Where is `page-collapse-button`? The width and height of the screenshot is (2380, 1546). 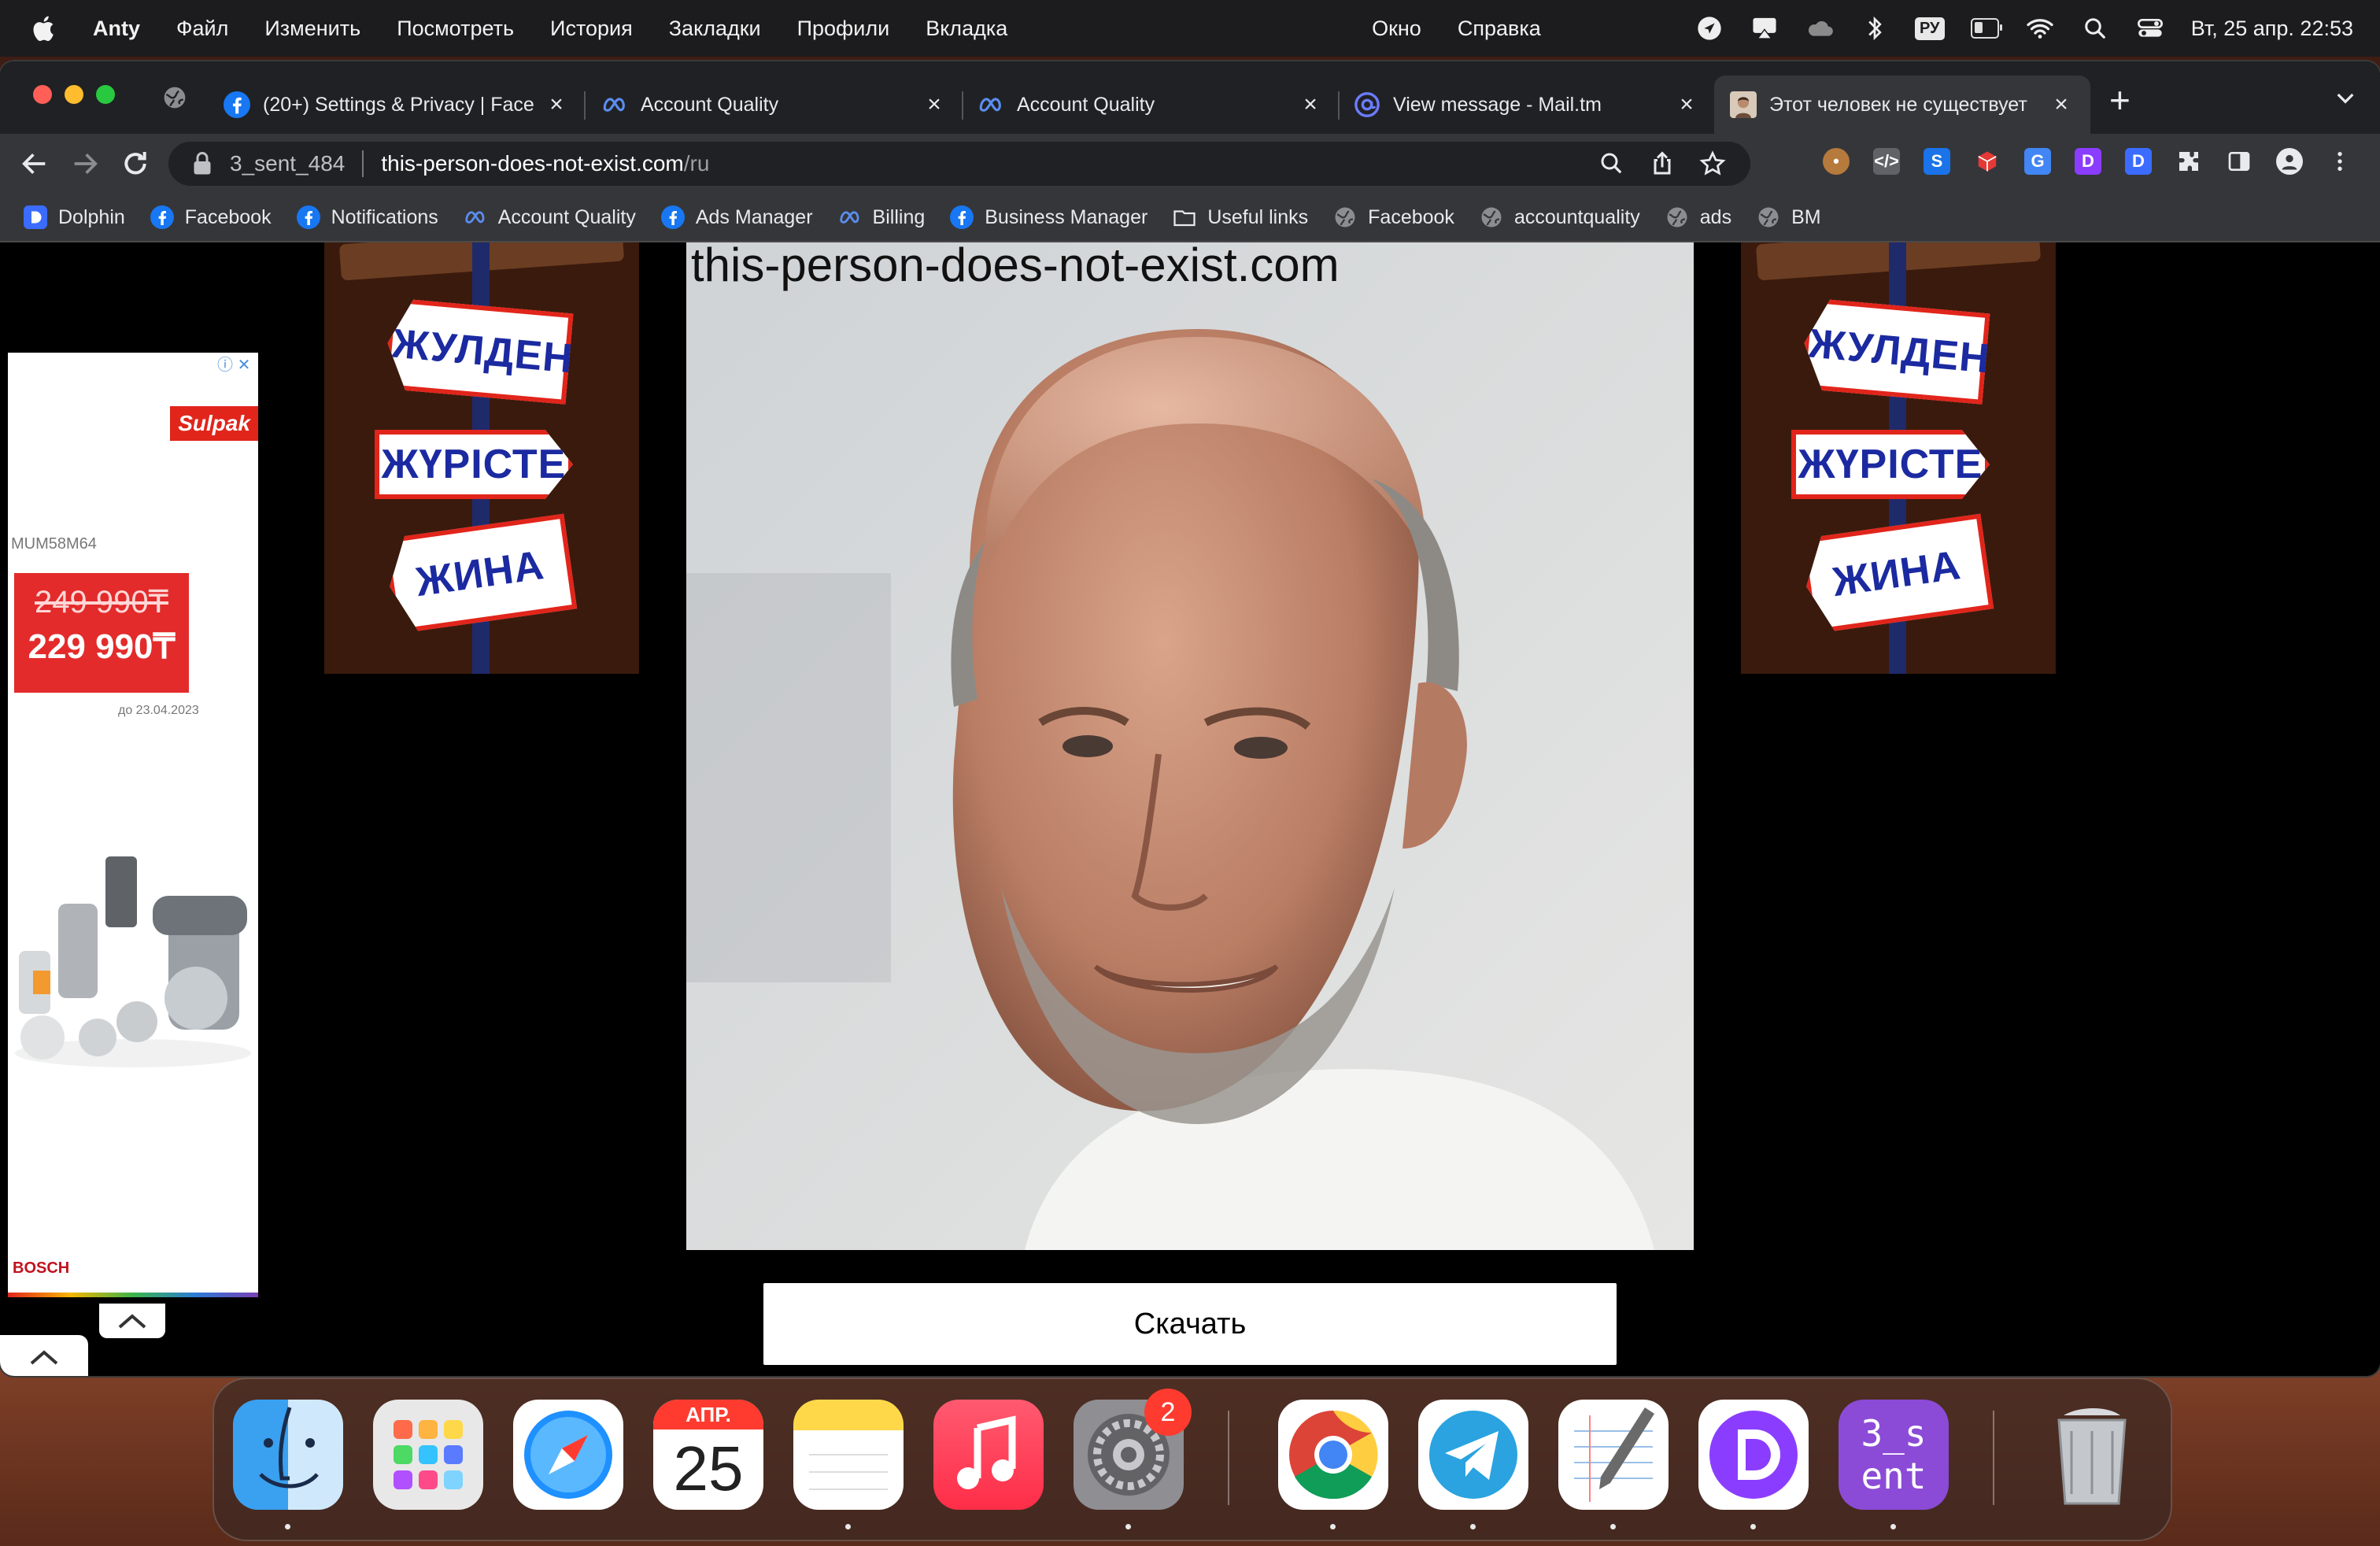
page-collapse-button is located at coordinates (44, 1355).